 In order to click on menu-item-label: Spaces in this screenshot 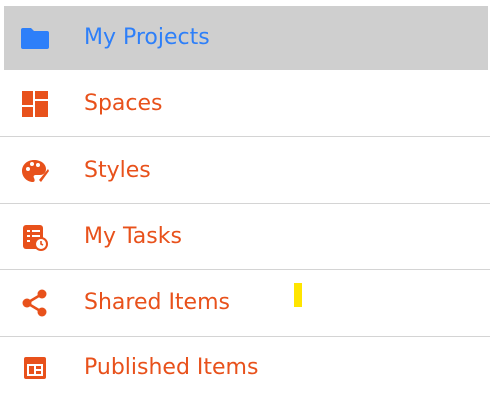, I will do `click(123, 103)`.